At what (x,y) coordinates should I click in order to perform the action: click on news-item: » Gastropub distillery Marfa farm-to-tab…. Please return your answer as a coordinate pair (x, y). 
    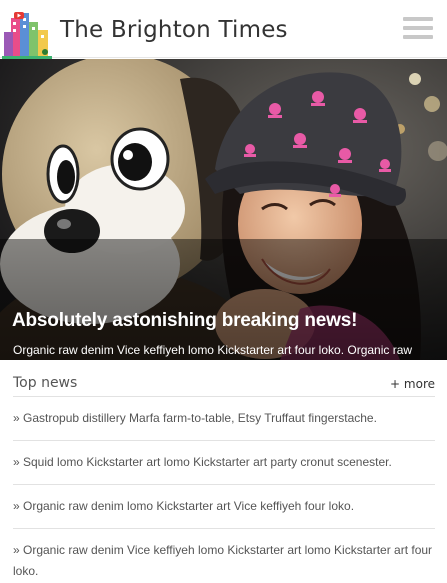
    Looking at the image, I should click on (224, 419).